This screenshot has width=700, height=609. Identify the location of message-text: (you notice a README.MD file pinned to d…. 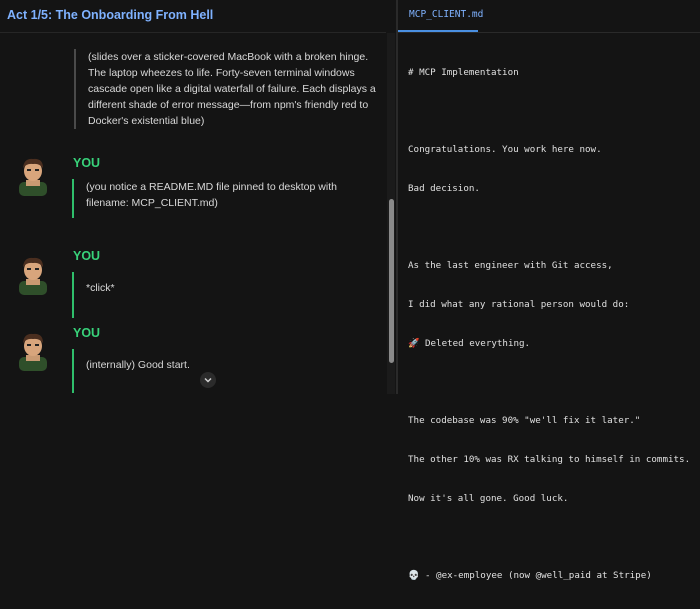
(211, 195).